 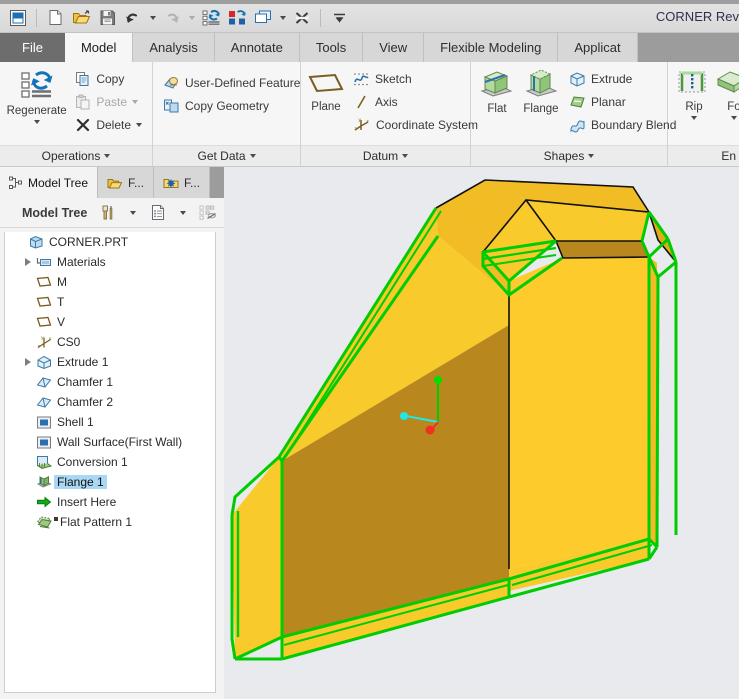 What do you see at coordinates (108, 79) in the screenshot?
I see `copy-button: Copy` at bounding box center [108, 79].